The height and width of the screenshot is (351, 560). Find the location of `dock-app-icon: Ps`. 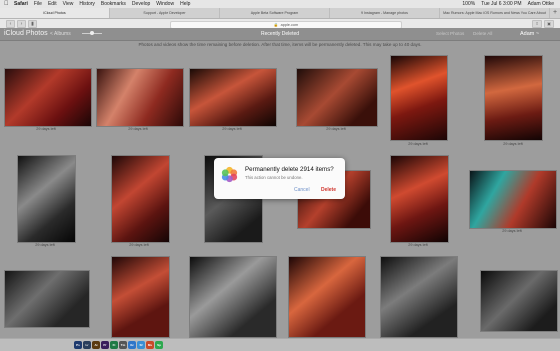

dock-app-icon: Ps is located at coordinates (78, 345).